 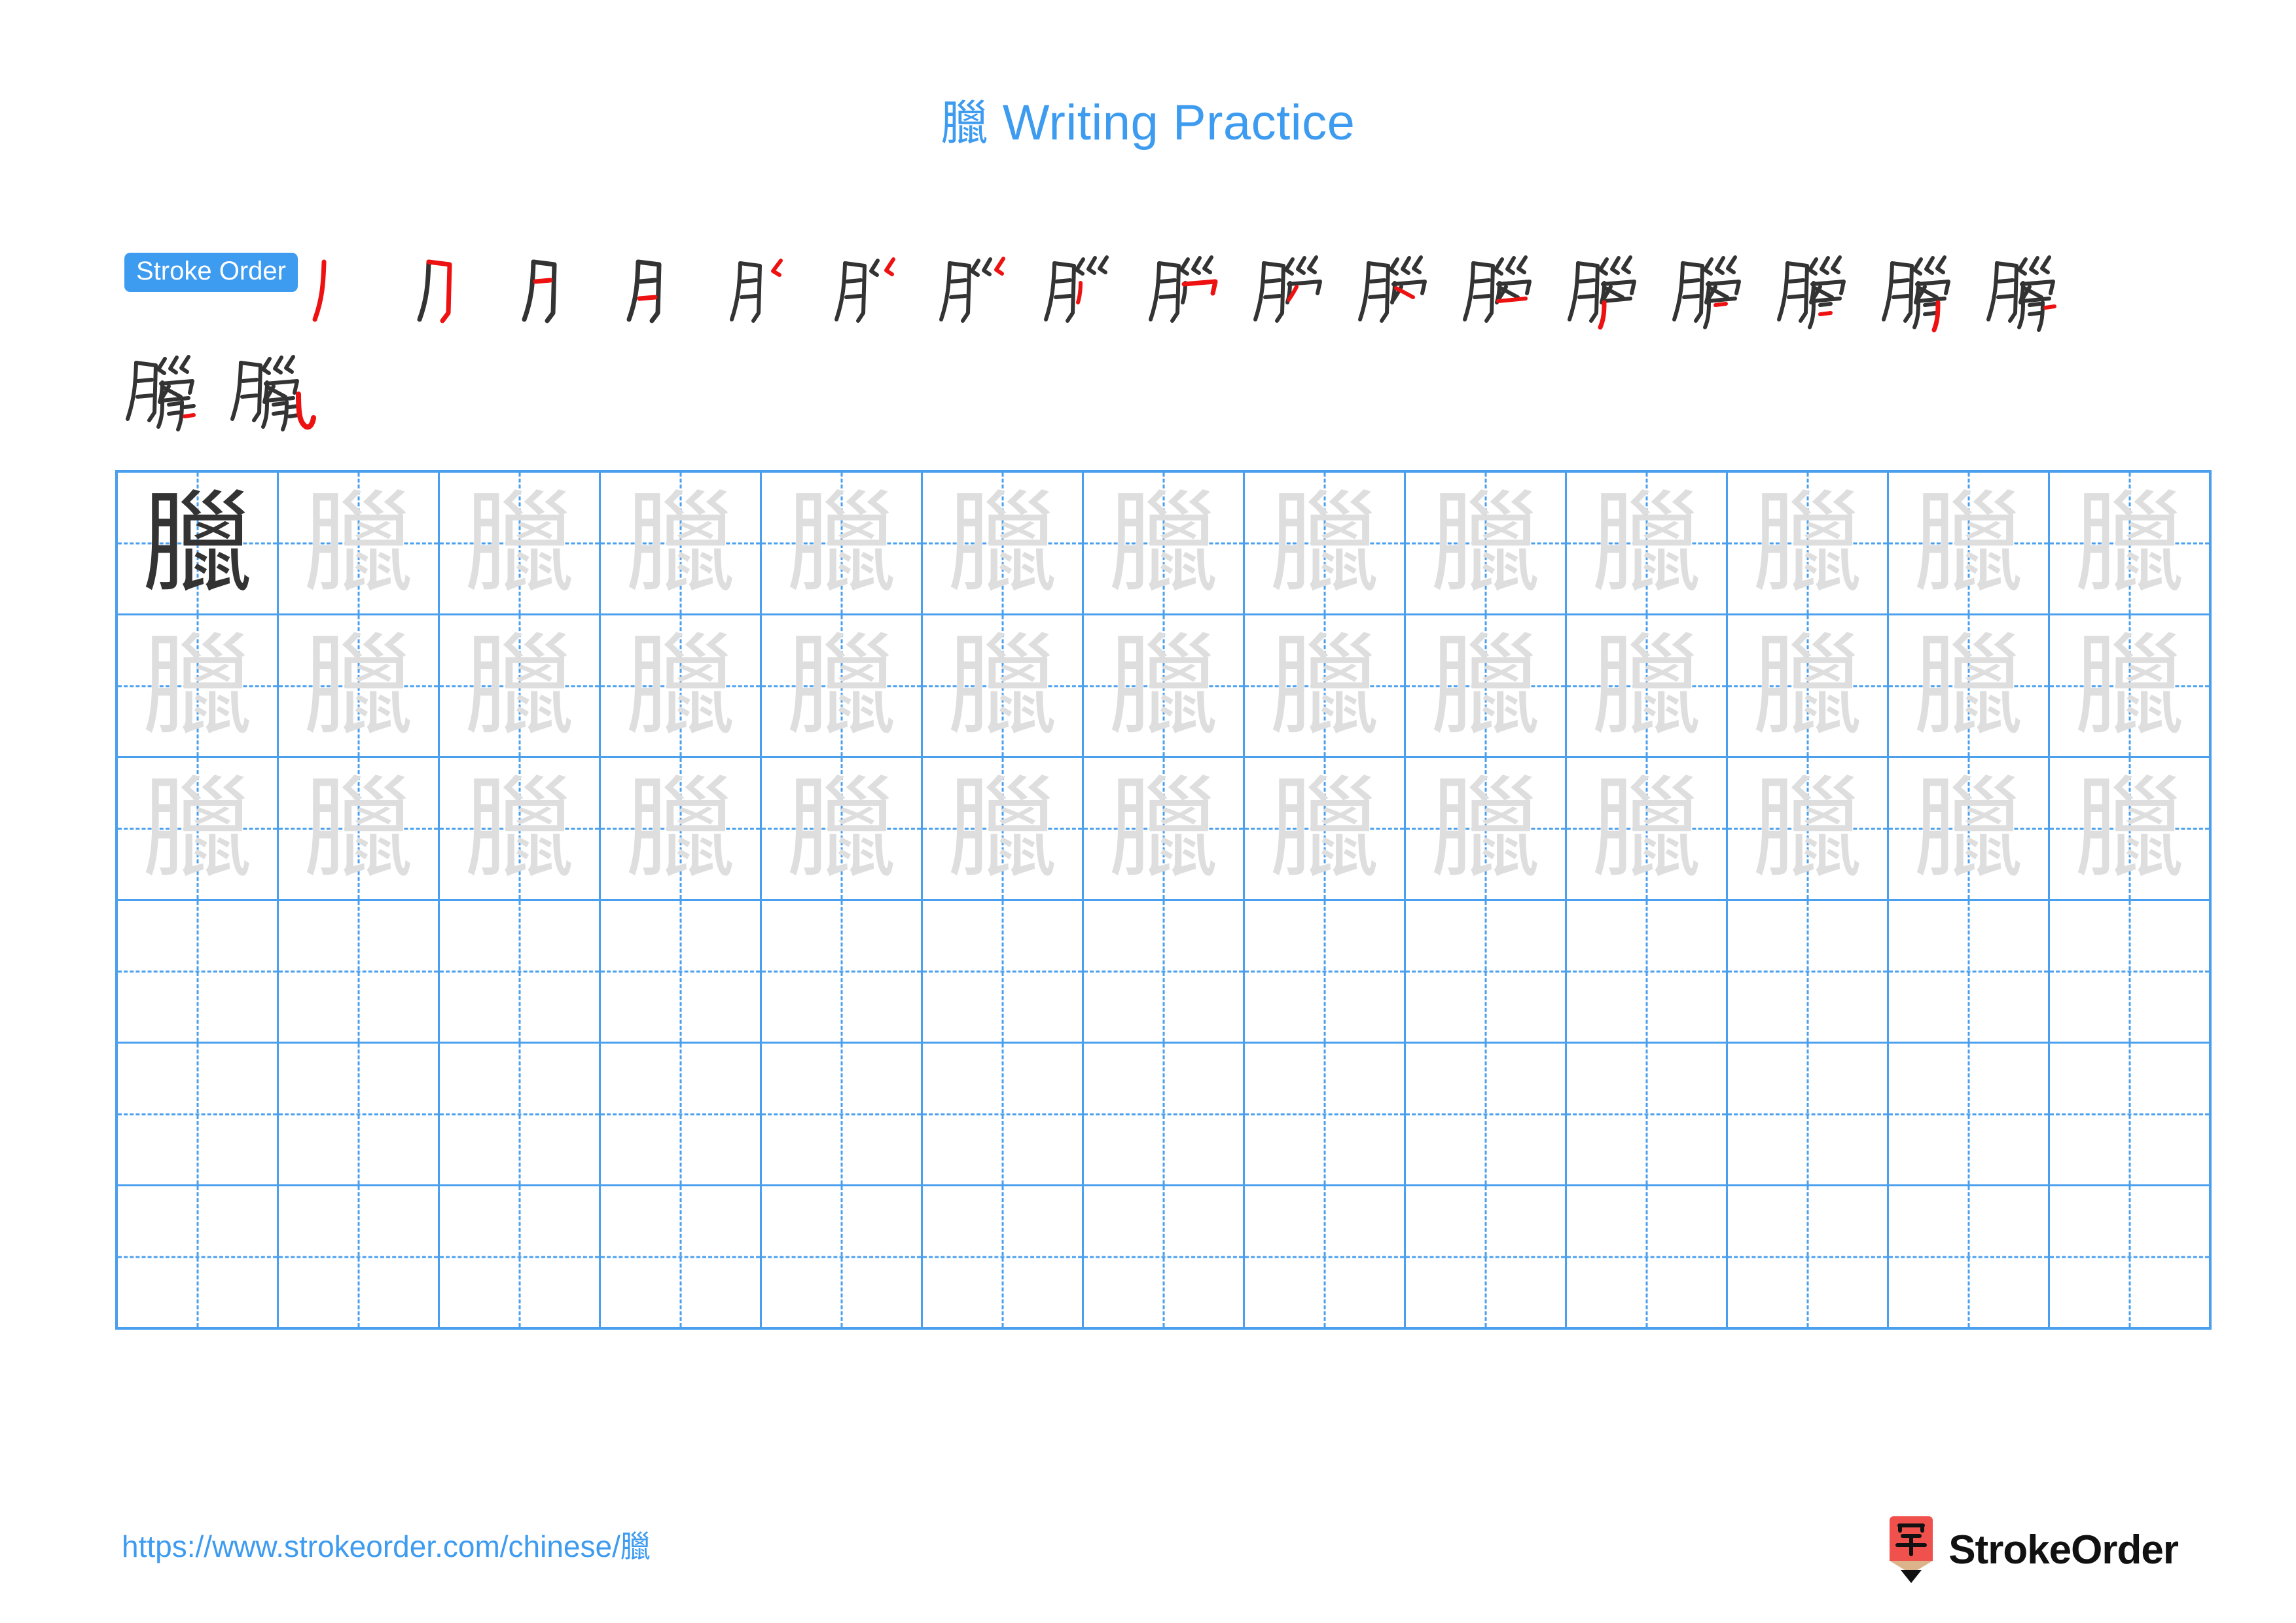 What do you see at coordinates (1178, 123) in the screenshot?
I see `page-title-text: Writing Practice` at bounding box center [1178, 123].